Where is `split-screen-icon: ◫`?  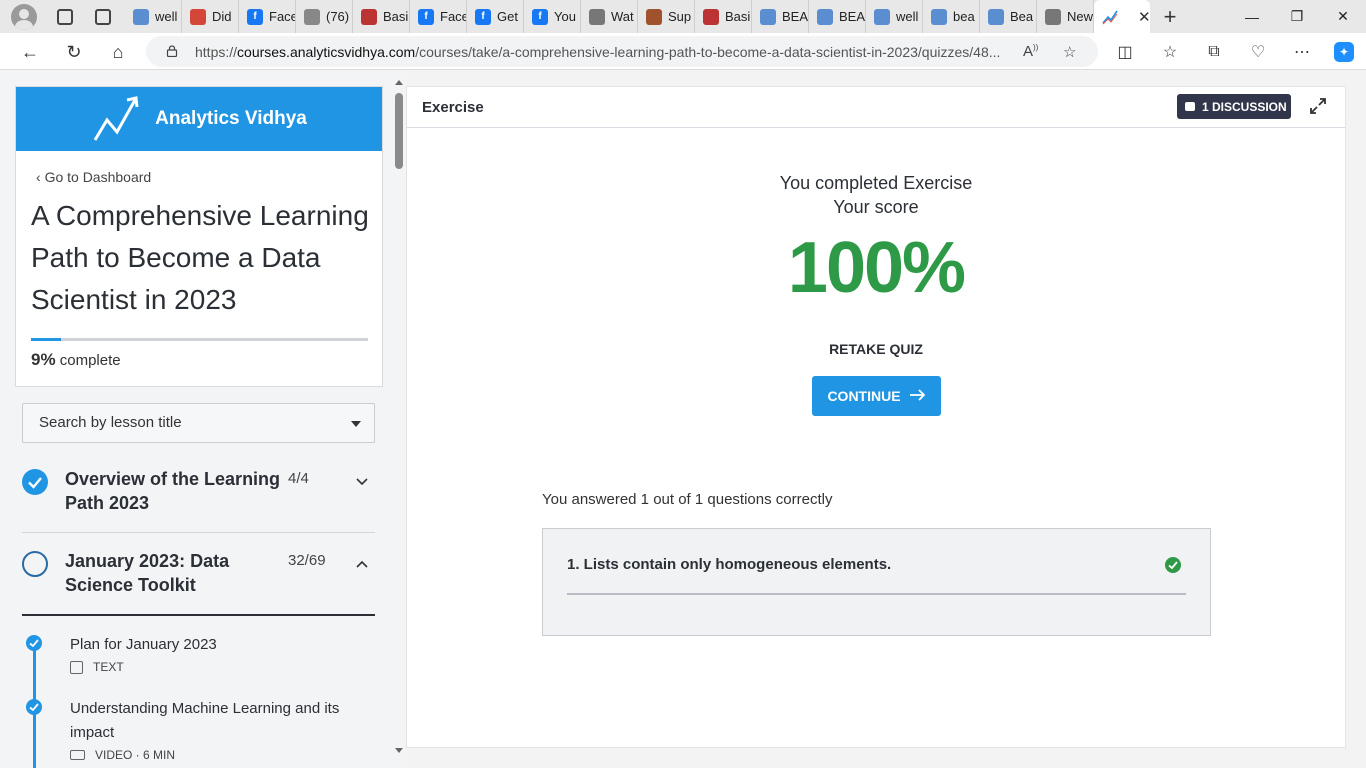
split-screen-icon: ◫ is located at coordinates (1125, 52).